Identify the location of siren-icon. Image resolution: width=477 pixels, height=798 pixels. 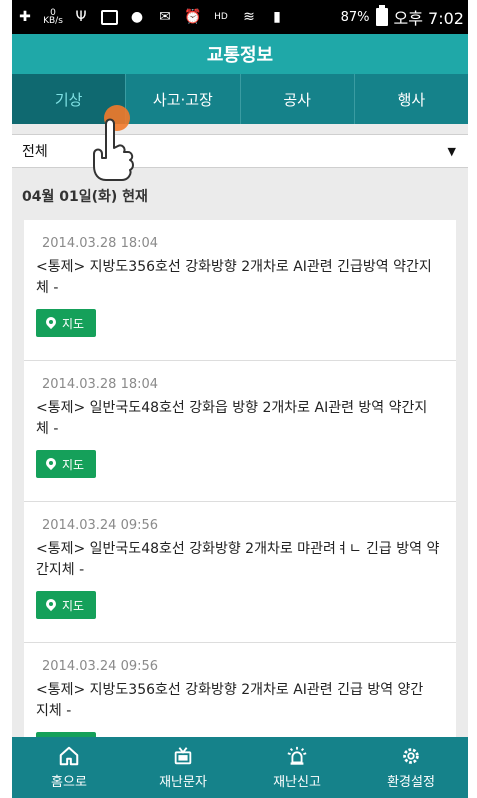
(297, 755).